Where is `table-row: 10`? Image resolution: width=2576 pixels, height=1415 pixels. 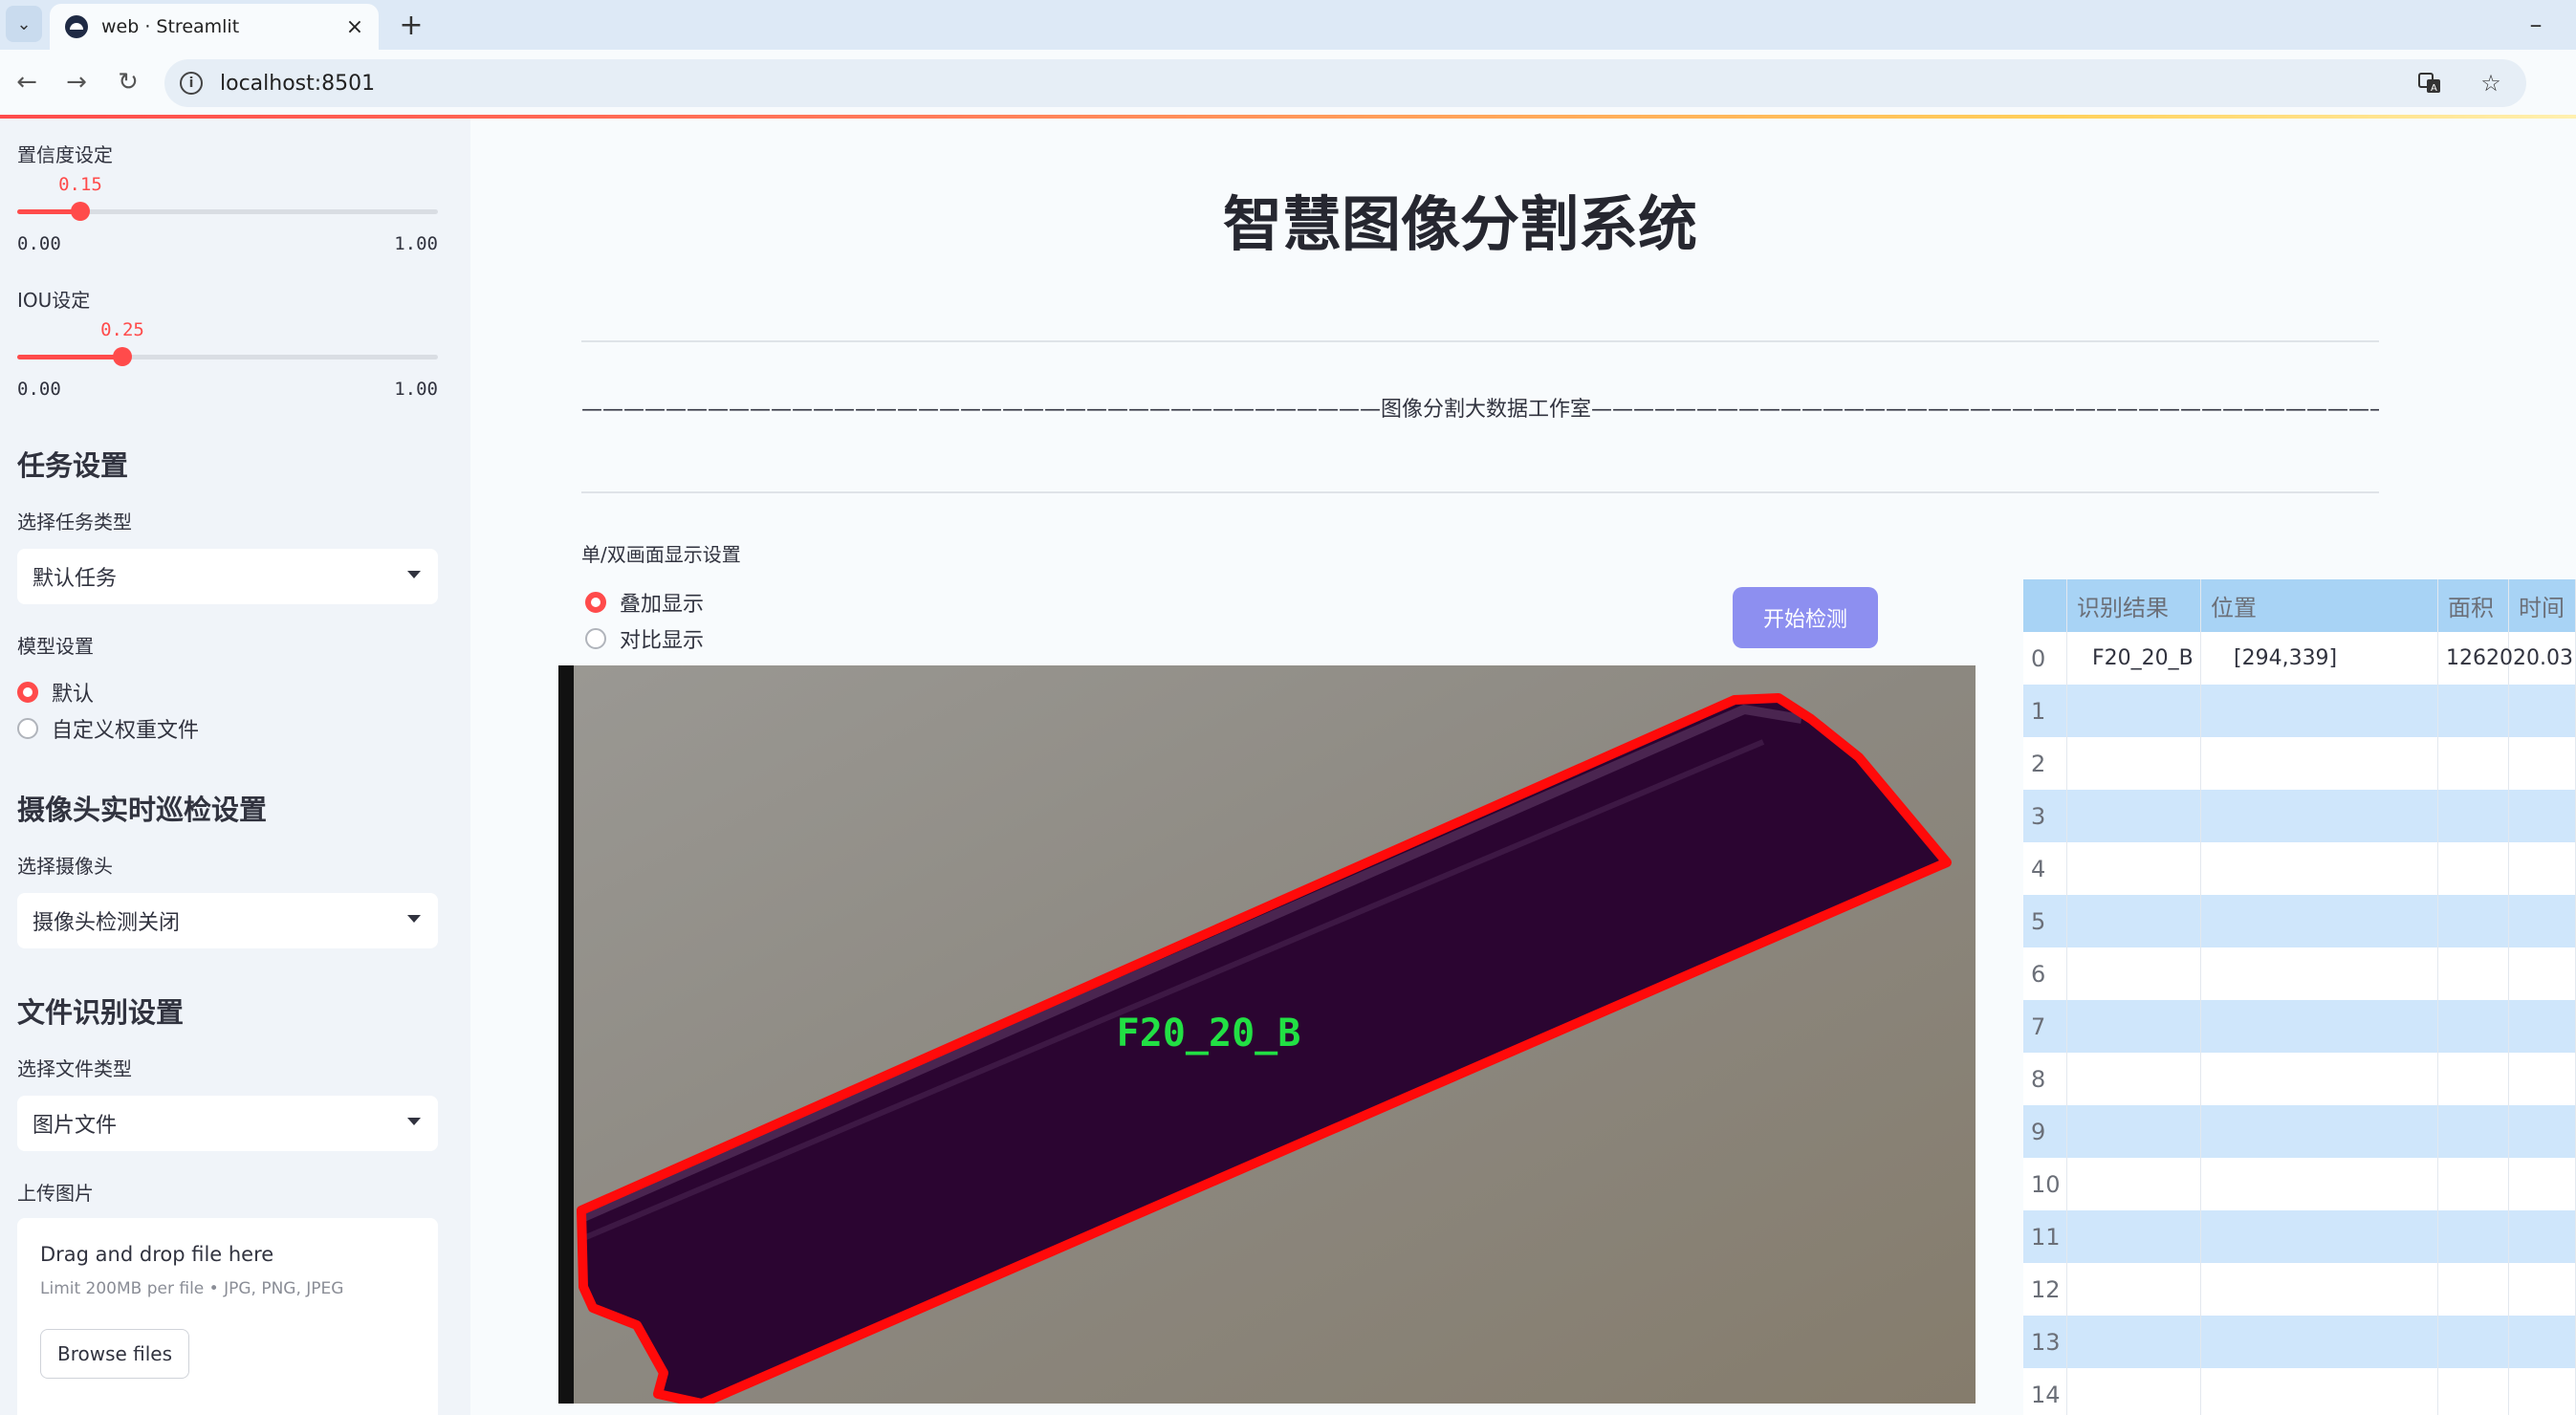
table-row: 10 is located at coordinates (2299, 1184).